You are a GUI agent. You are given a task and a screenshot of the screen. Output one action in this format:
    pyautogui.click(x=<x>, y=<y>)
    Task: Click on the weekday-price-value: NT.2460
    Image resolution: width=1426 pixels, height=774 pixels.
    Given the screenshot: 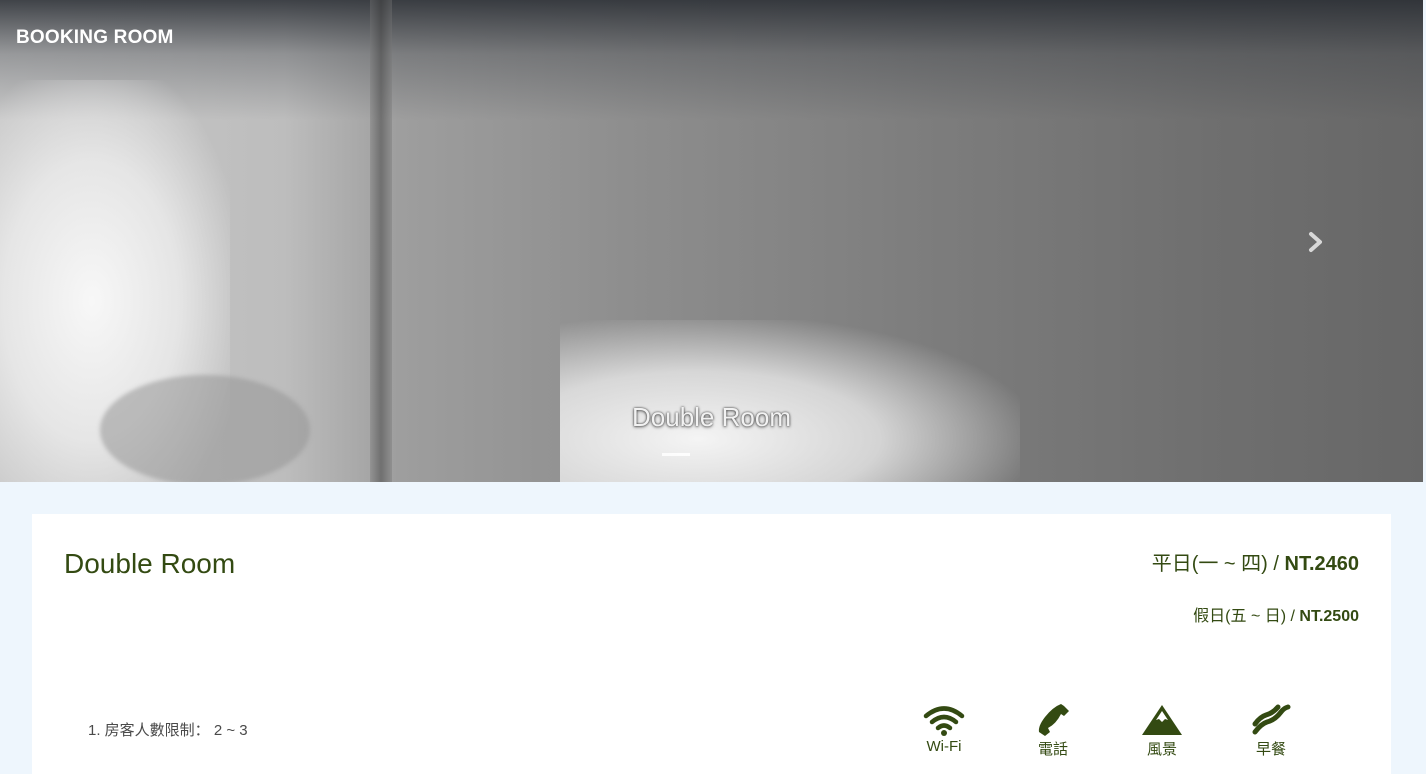 What is the action you would take?
    pyautogui.click(x=1322, y=564)
    